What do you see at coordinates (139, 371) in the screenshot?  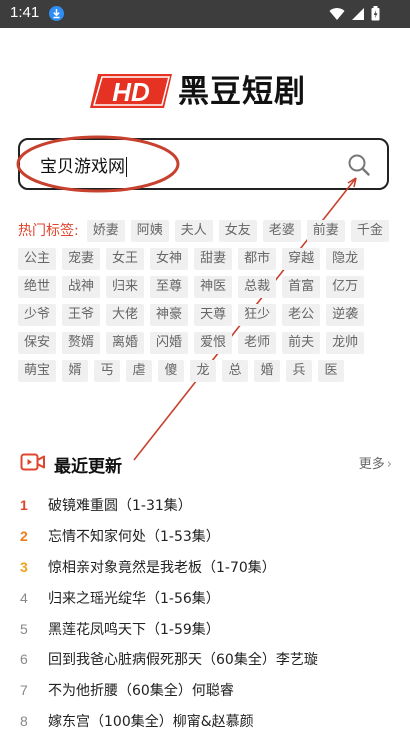 I see `tag-item: 虐` at bounding box center [139, 371].